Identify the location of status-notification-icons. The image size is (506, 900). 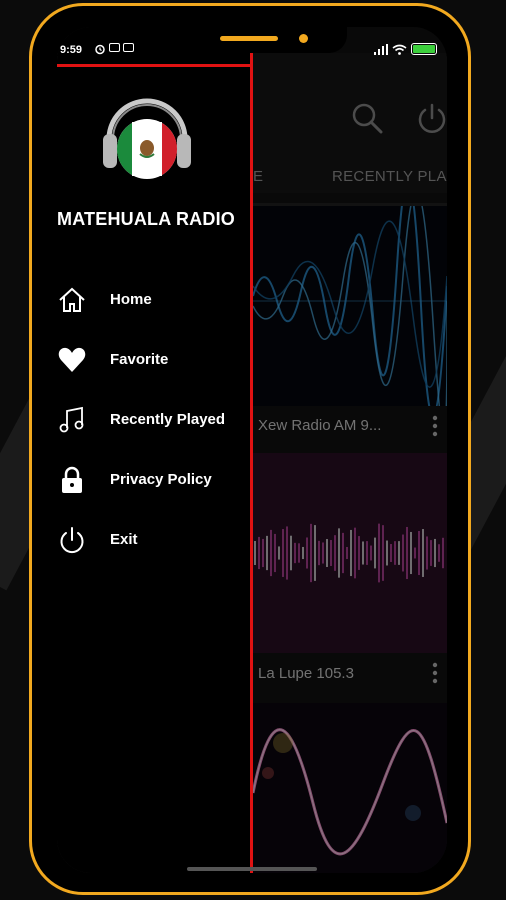
(114, 49).